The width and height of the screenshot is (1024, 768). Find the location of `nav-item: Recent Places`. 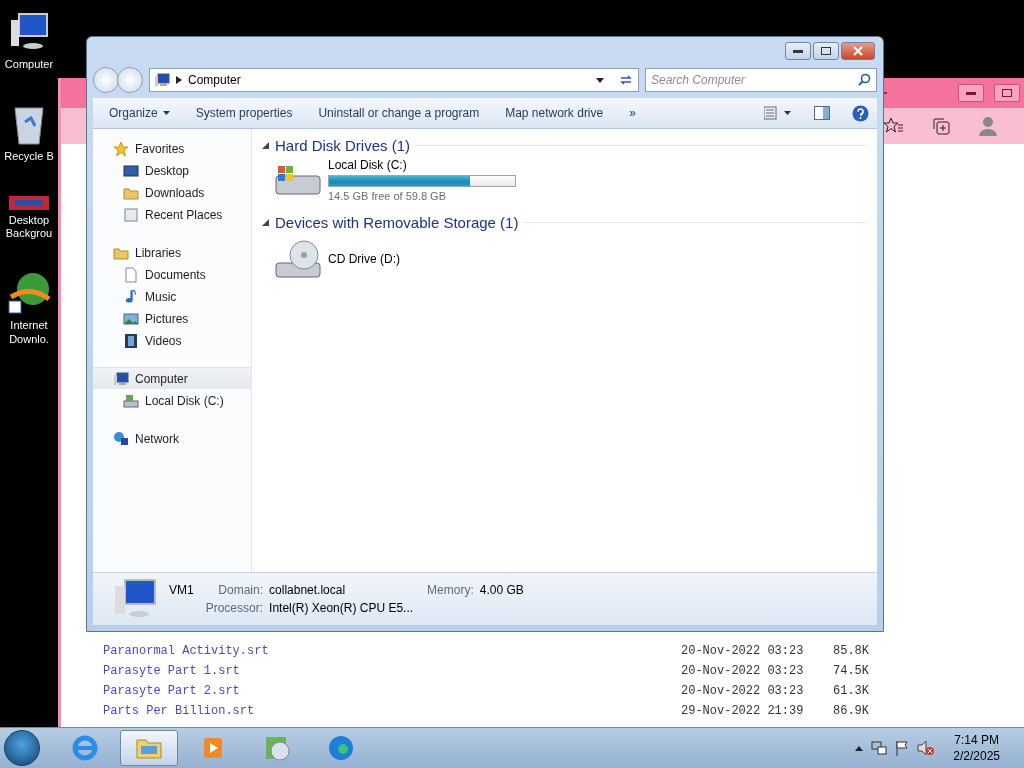

nav-item: Recent Places is located at coordinates (172, 214).